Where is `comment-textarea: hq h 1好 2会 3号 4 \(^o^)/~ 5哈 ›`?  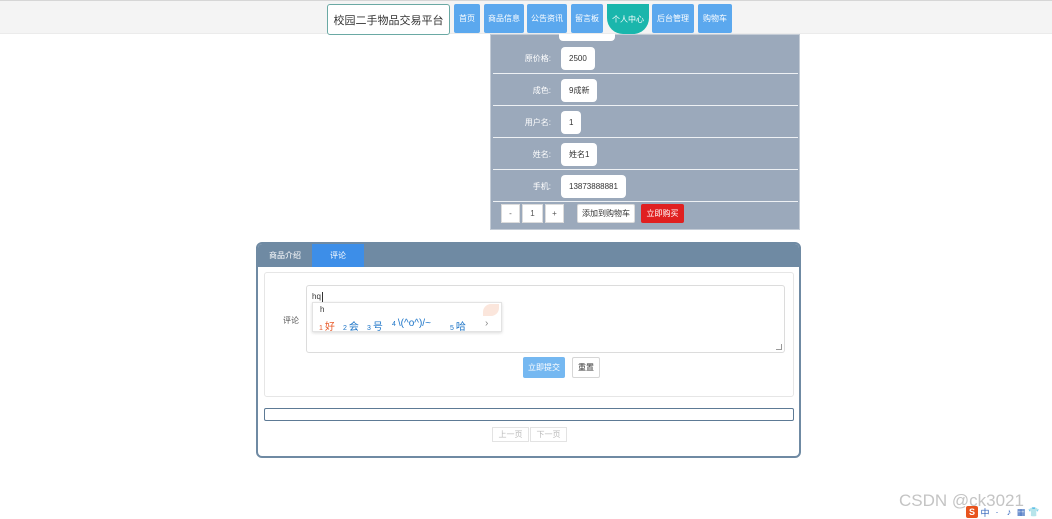
comment-textarea: hq h 1好 2会 3号 4 \(^o^)/~ 5哈 › is located at coordinates (545, 319).